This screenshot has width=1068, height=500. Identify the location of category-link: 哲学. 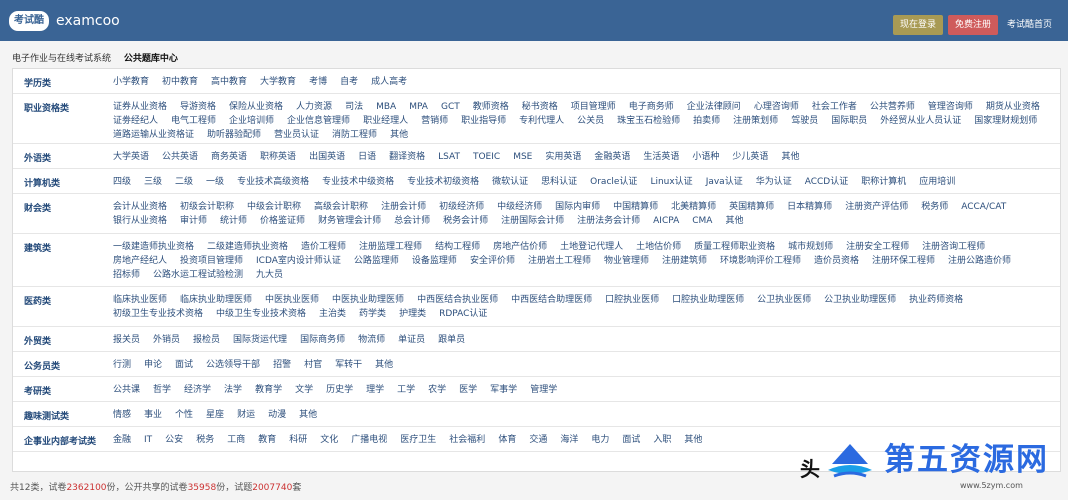
(162, 390).